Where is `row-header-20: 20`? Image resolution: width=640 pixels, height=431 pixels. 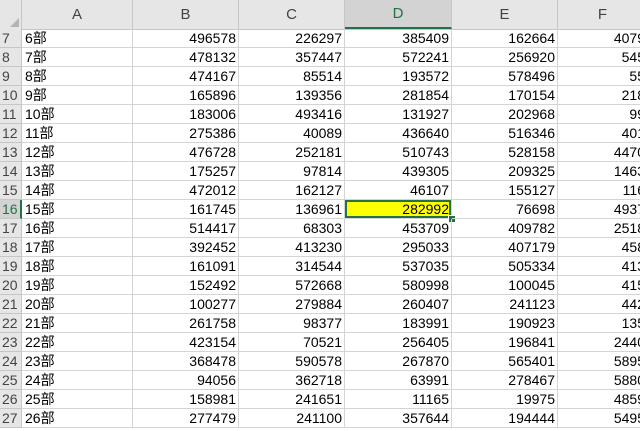
row-header-20: 20 is located at coordinates (11, 285).